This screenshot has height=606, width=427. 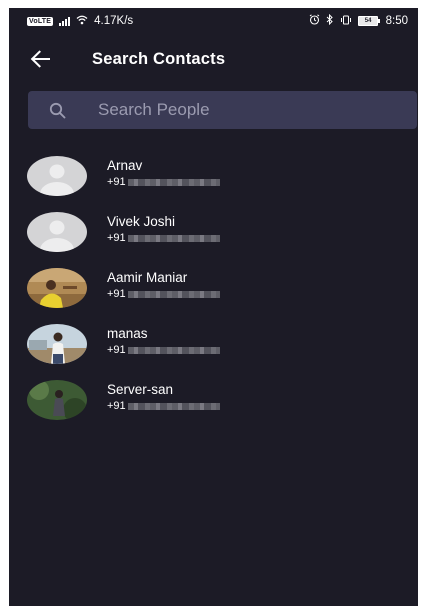 What do you see at coordinates (65, 21) in the screenshot?
I see `signal-icon` at bounding box center [65, 21].